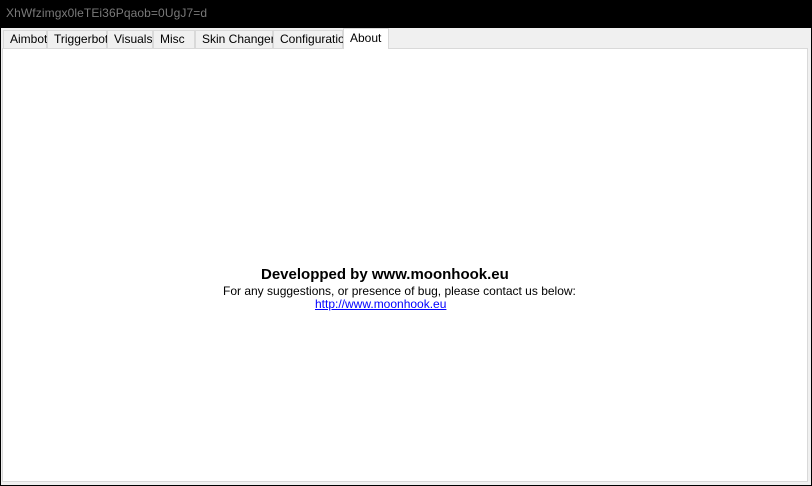 This screenshot has width=812, height=486. What do you see at coordinates (174, 39) in the screenshot?
I see `tab-misc: Misc` at bounding box center [174, 39].